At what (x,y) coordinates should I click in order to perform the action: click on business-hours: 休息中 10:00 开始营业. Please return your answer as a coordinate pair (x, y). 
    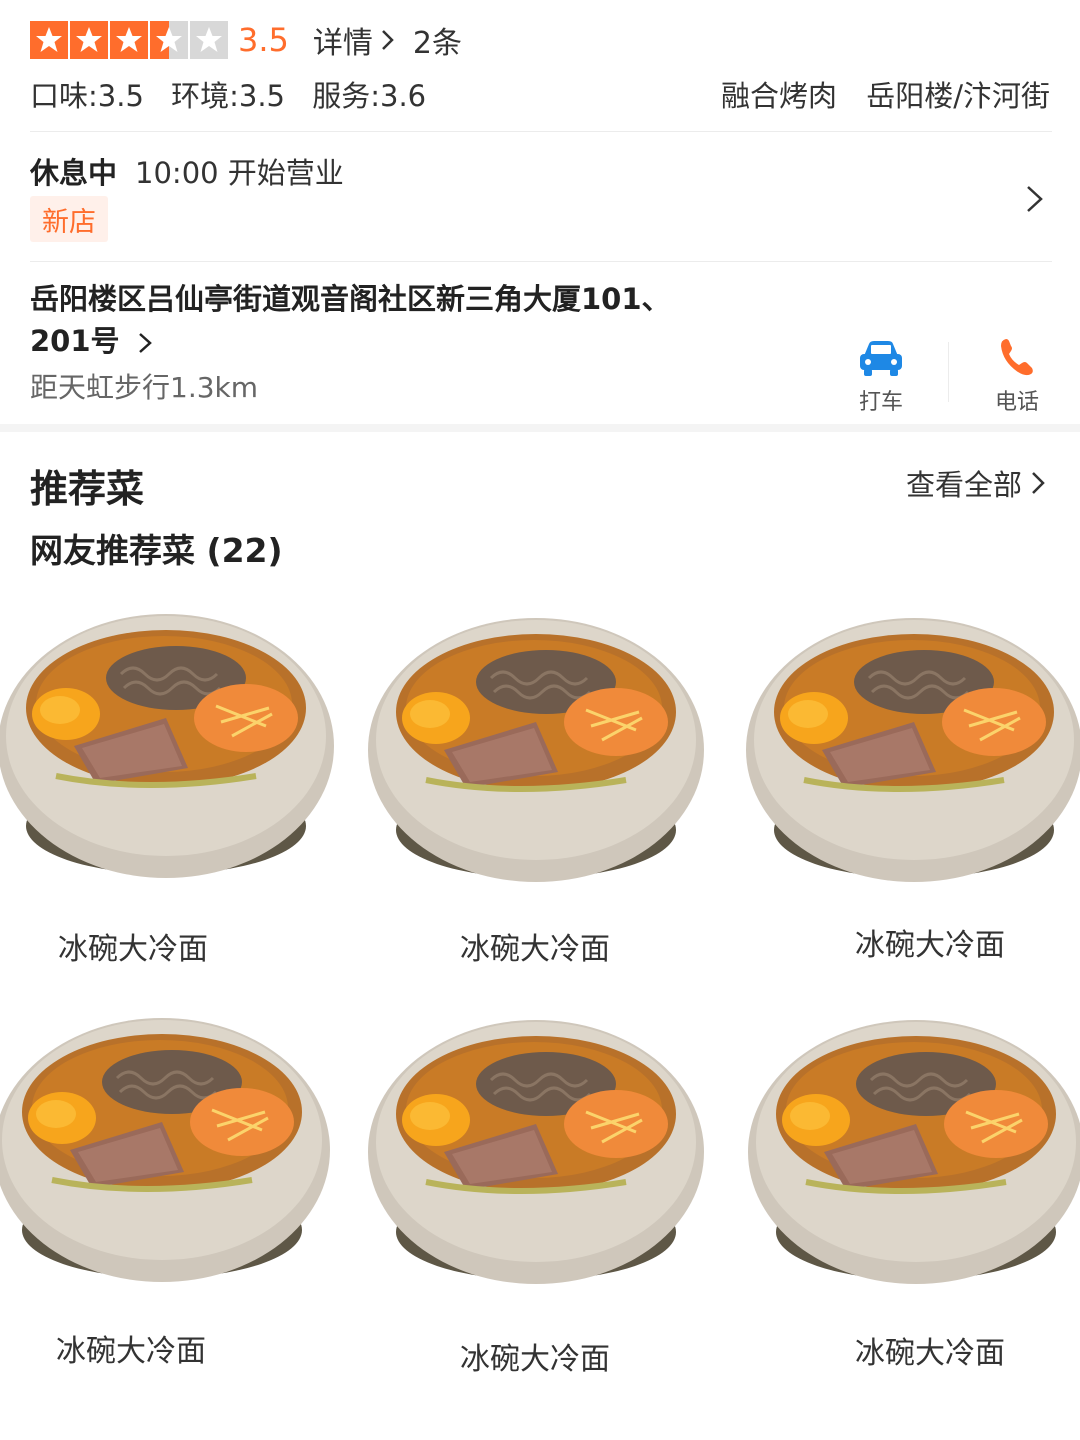
    Looking at the image, I should click on (187, 171).